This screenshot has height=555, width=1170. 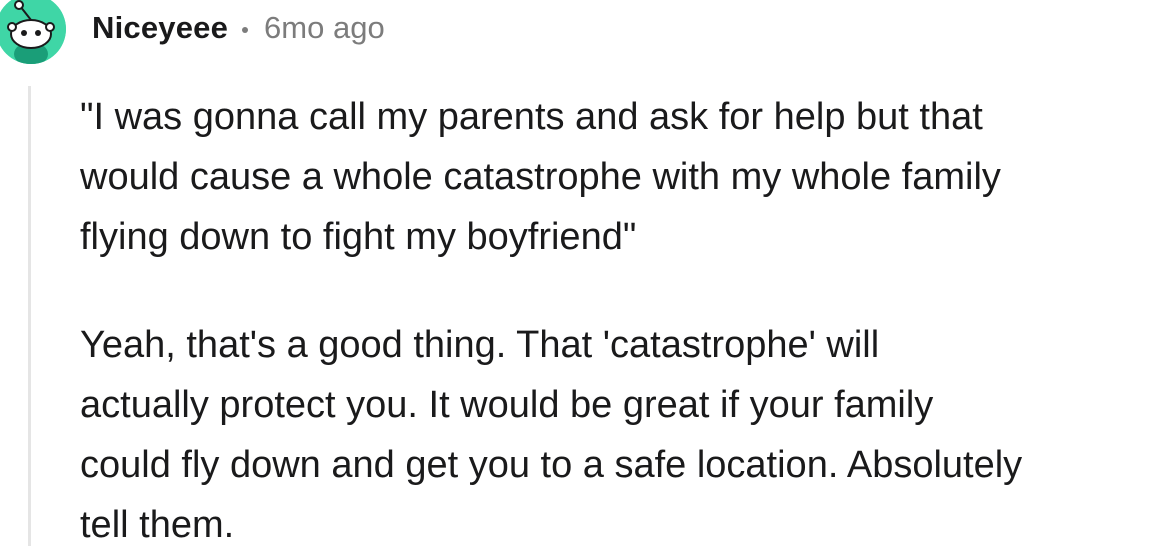 What do you see at coordinates (29, 316) in the screenshot?
I see `thread-line` at bounding box center [29, 316].